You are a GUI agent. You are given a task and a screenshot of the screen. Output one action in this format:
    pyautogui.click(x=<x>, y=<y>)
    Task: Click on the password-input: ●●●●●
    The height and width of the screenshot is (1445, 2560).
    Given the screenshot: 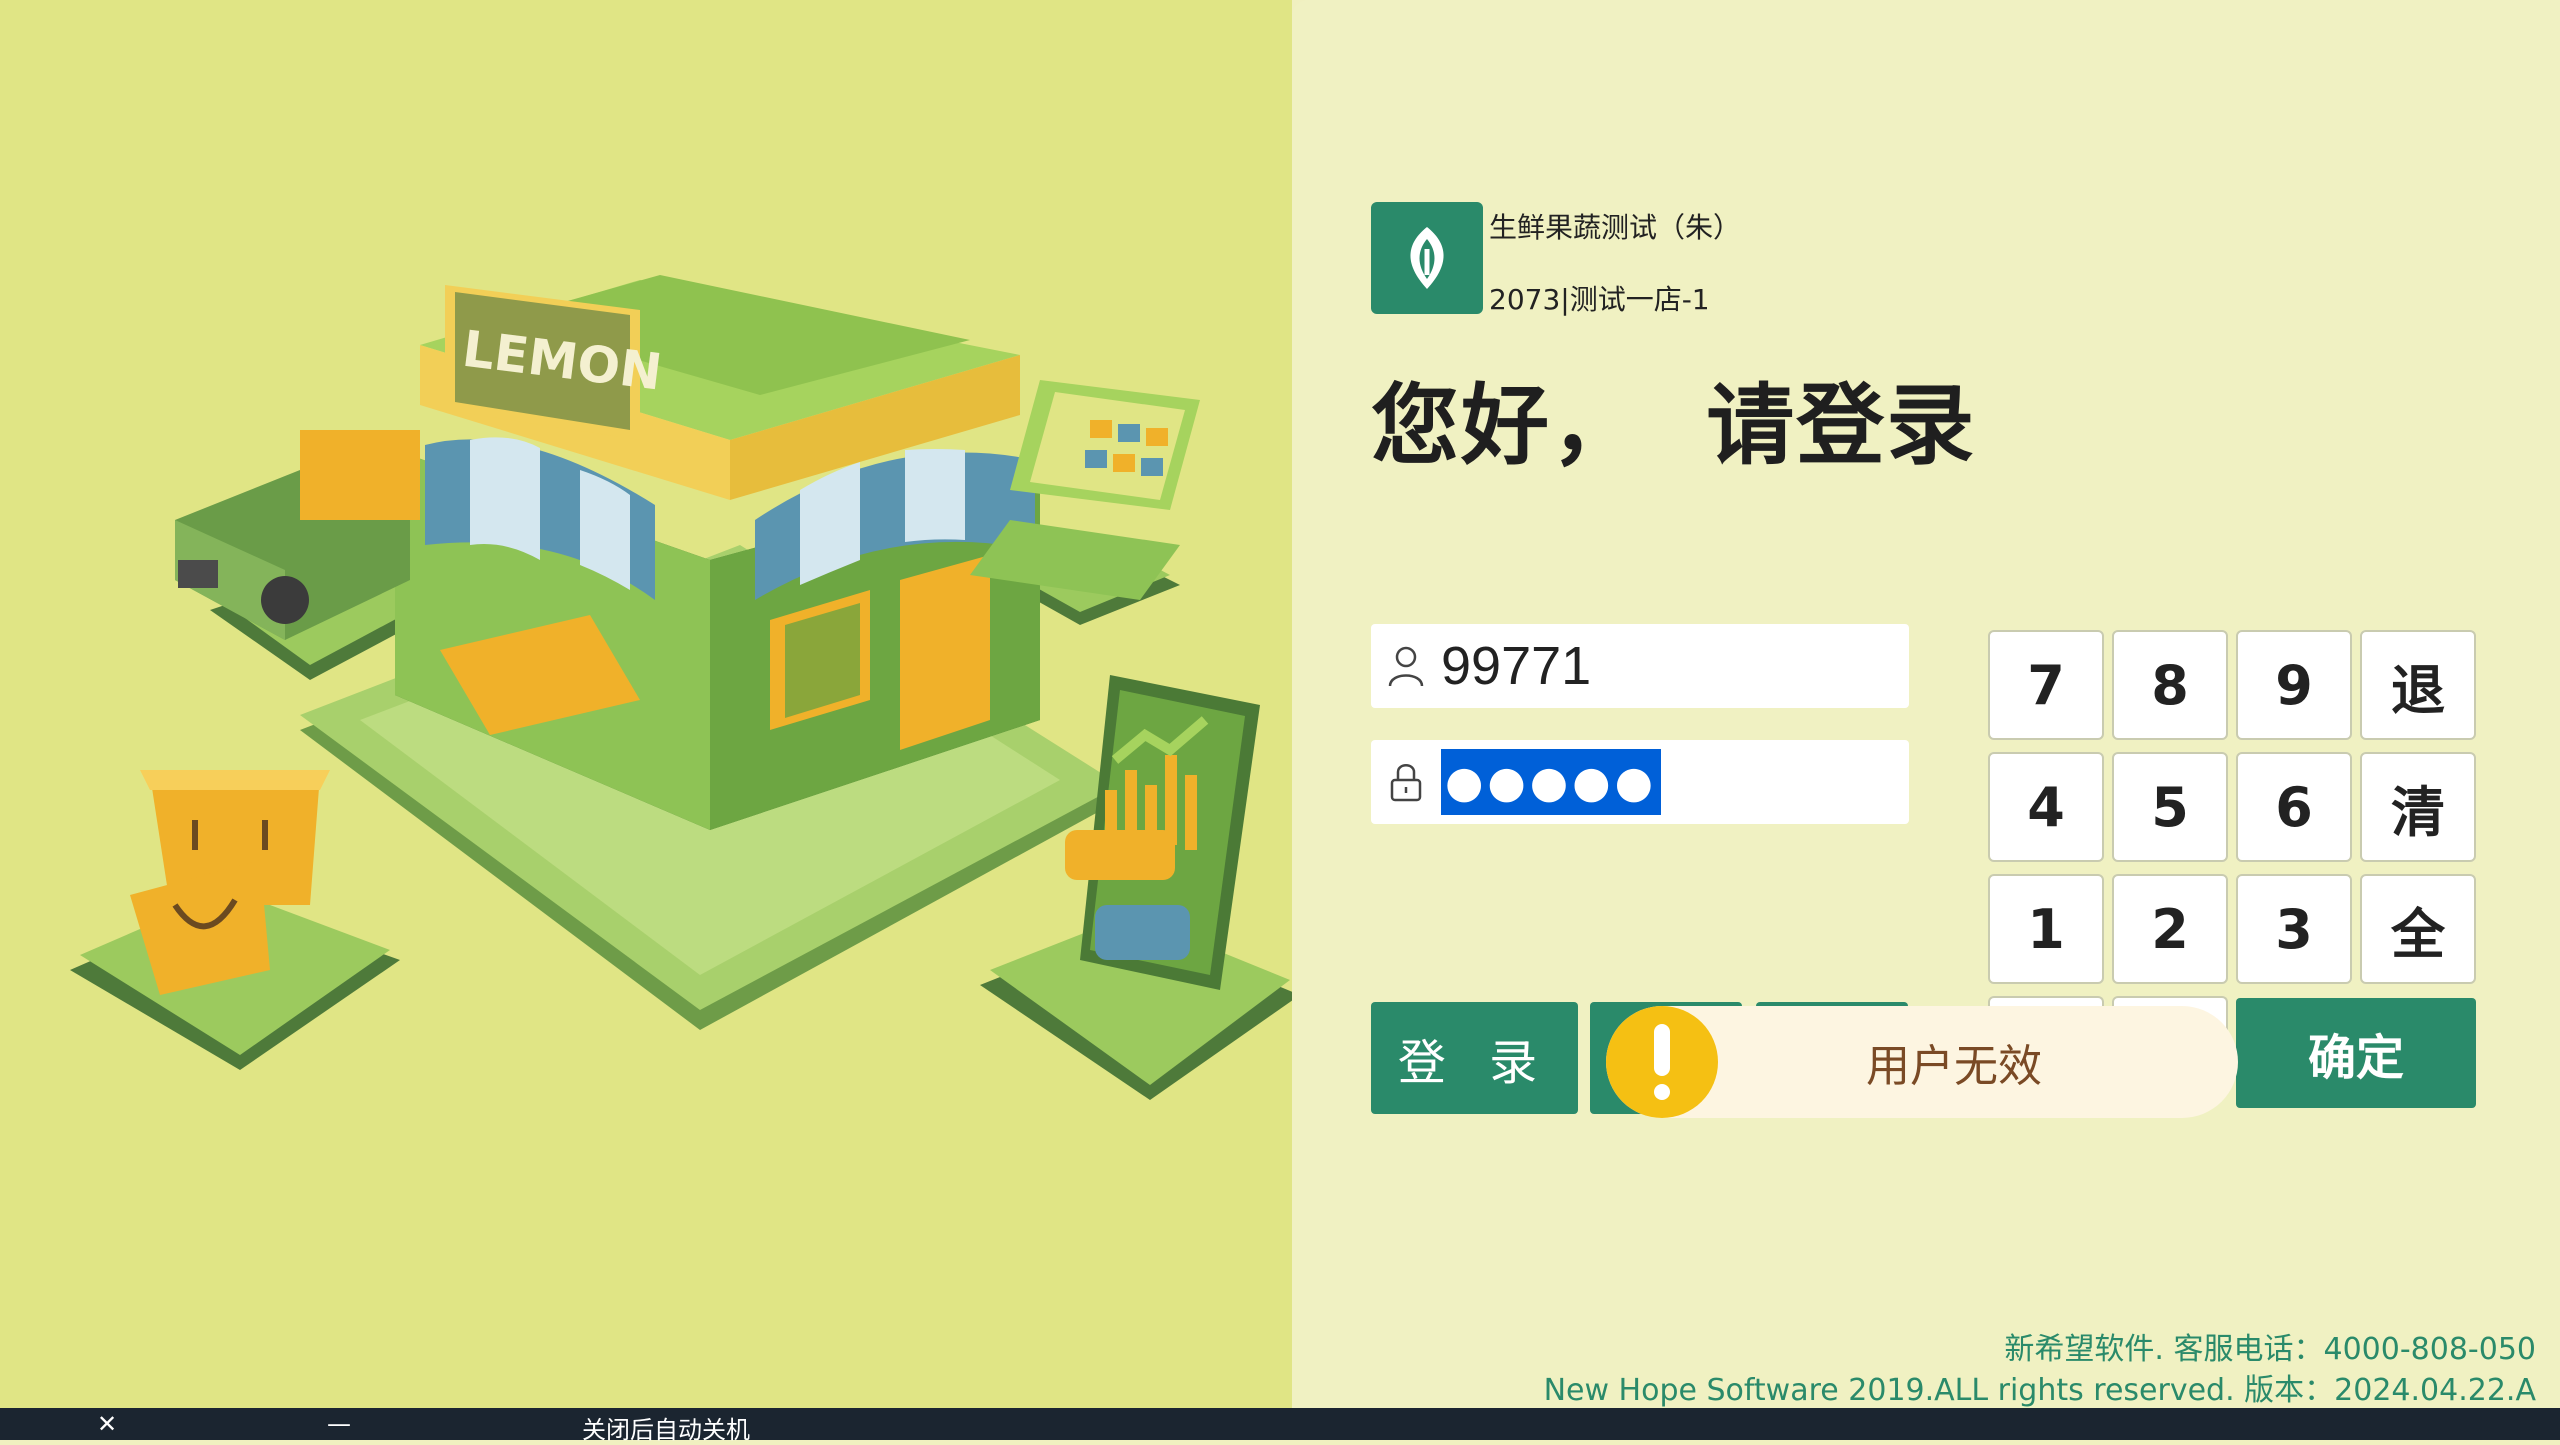 What is the action you would take?
    pyautogui.click(x=1551, y=782)
    